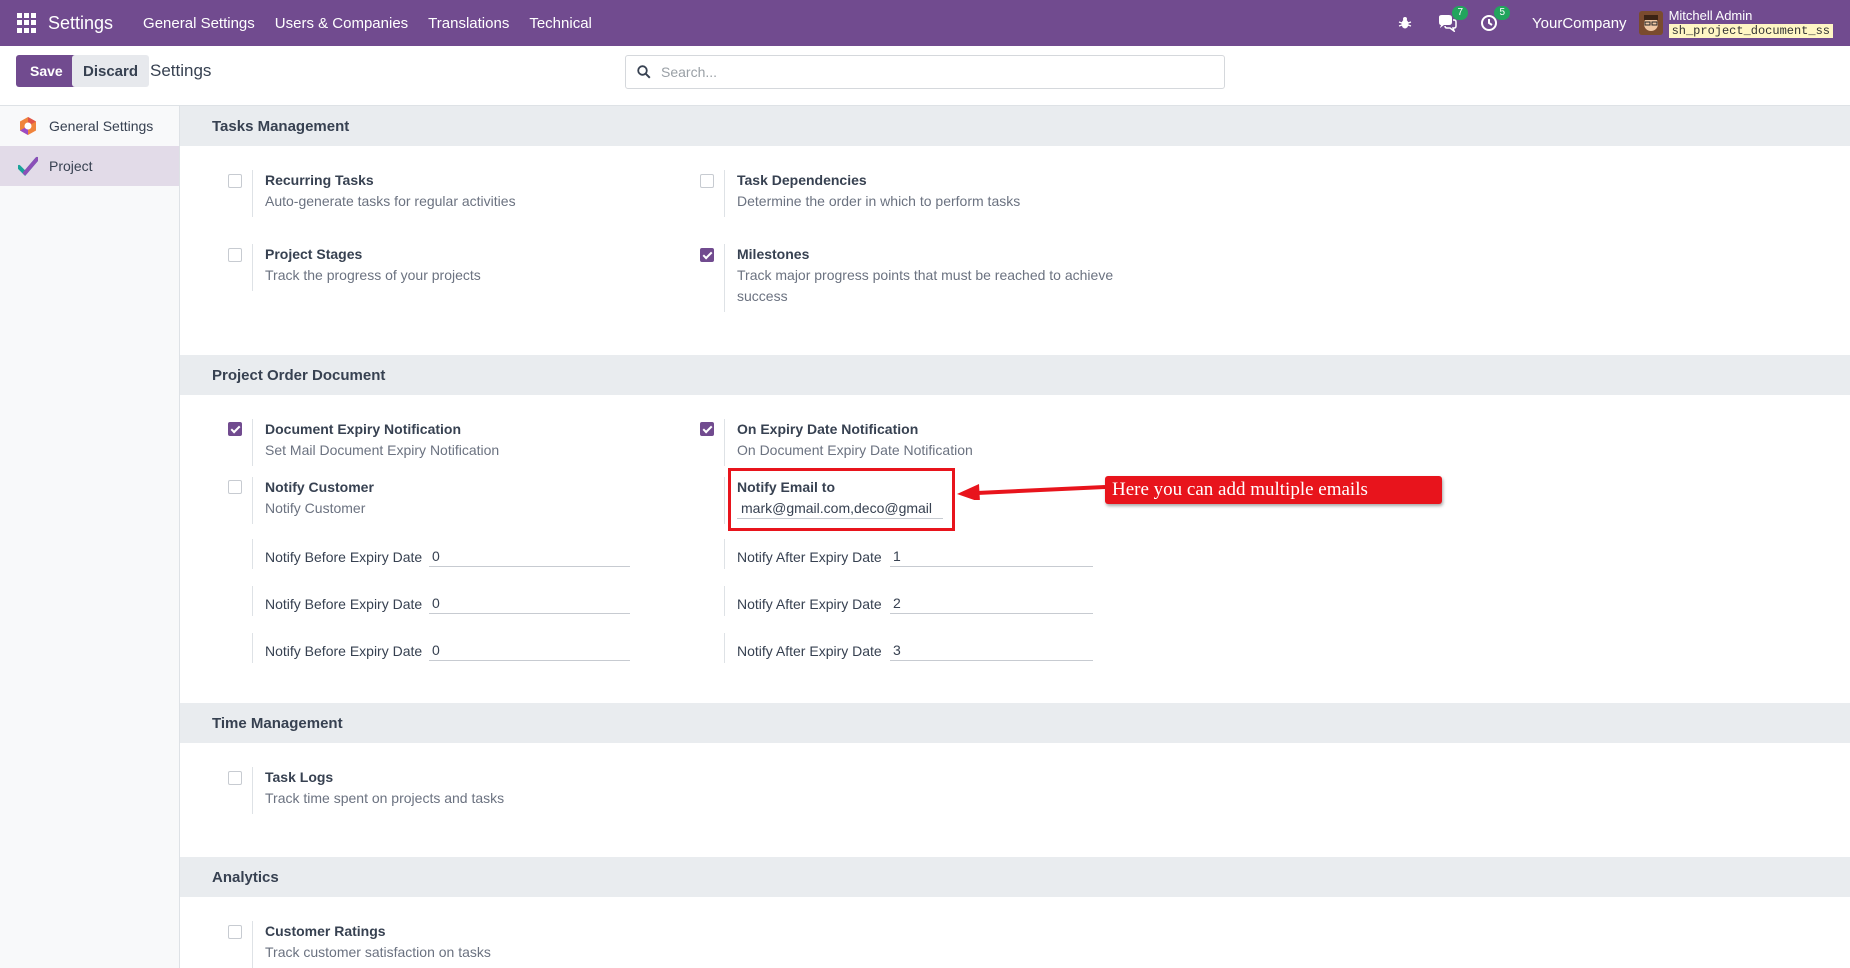 The width and height of the screenshot is (1850, 968). What do you see at coordinates (1710, 15) in the screenshot?
I see `user-name: Mitchell Admin` at bounding box center [1710, 15].